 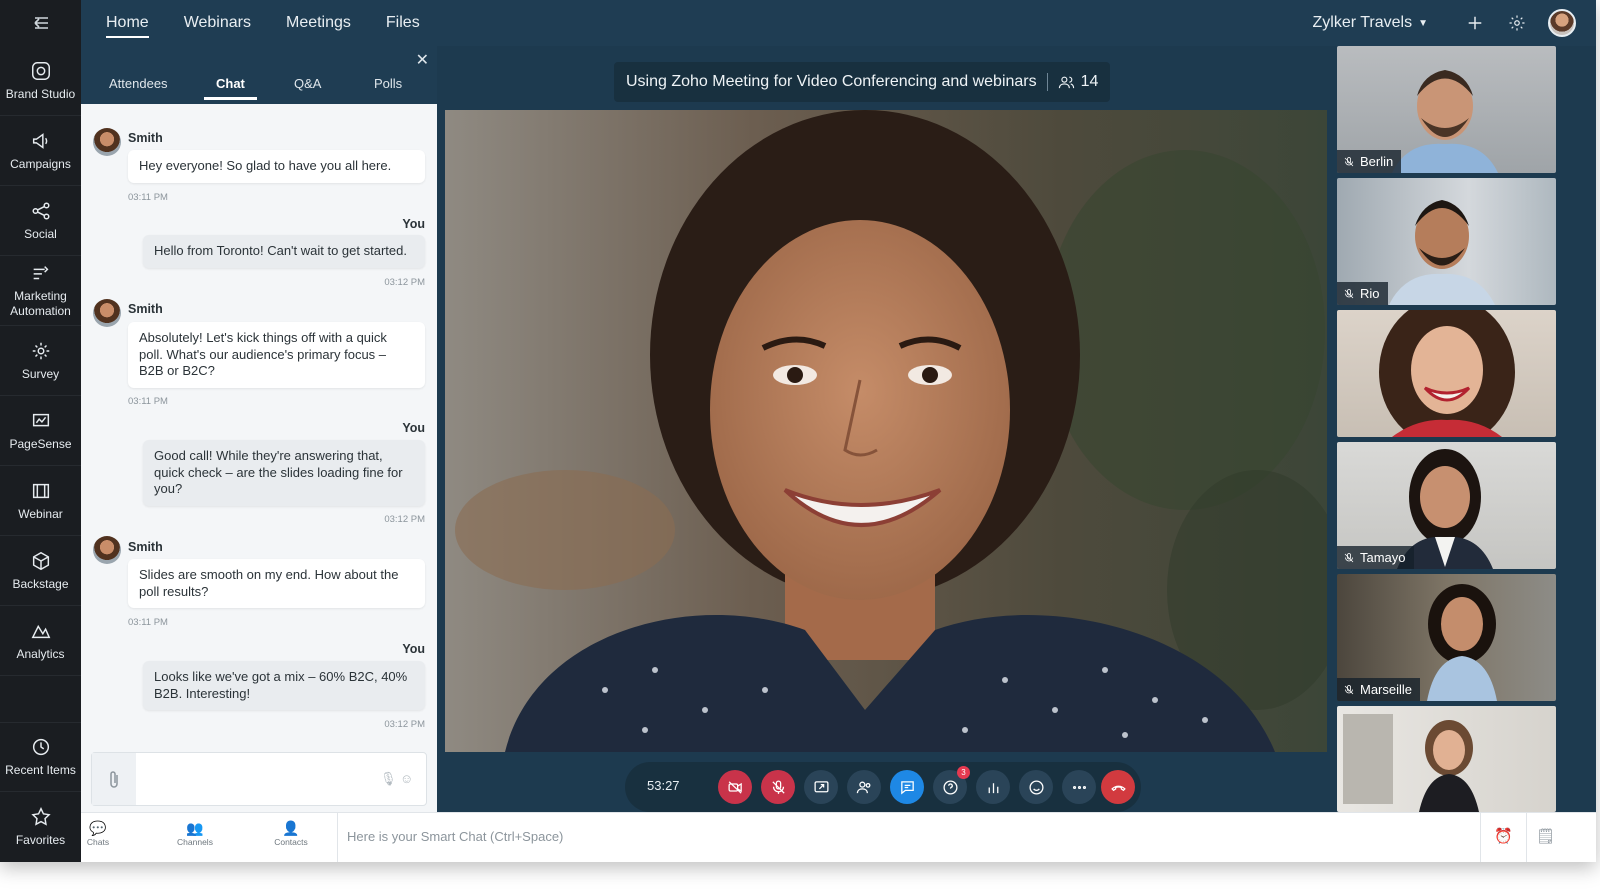 I want to click on tab-home: Home, so click(x=127, y=23).